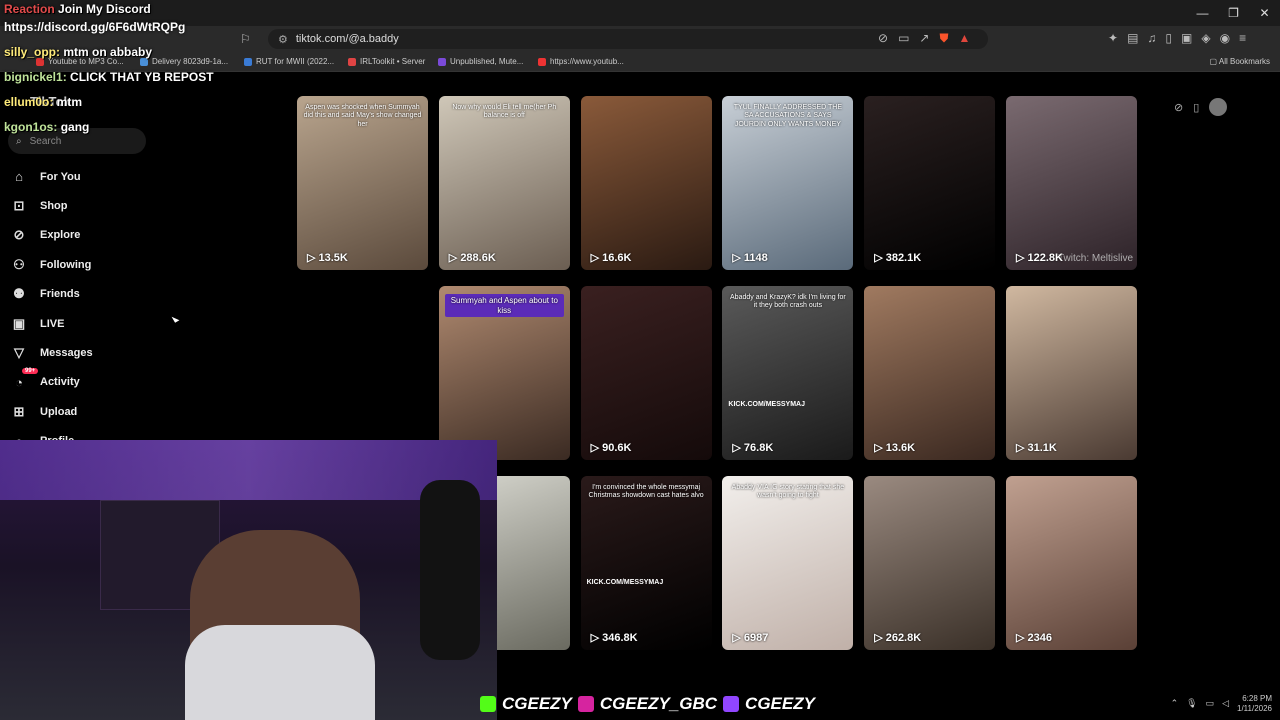 The image size is (1280, 720). I want to click on sidebar-item-shop: ⊡ Shop, so click(51, 205).